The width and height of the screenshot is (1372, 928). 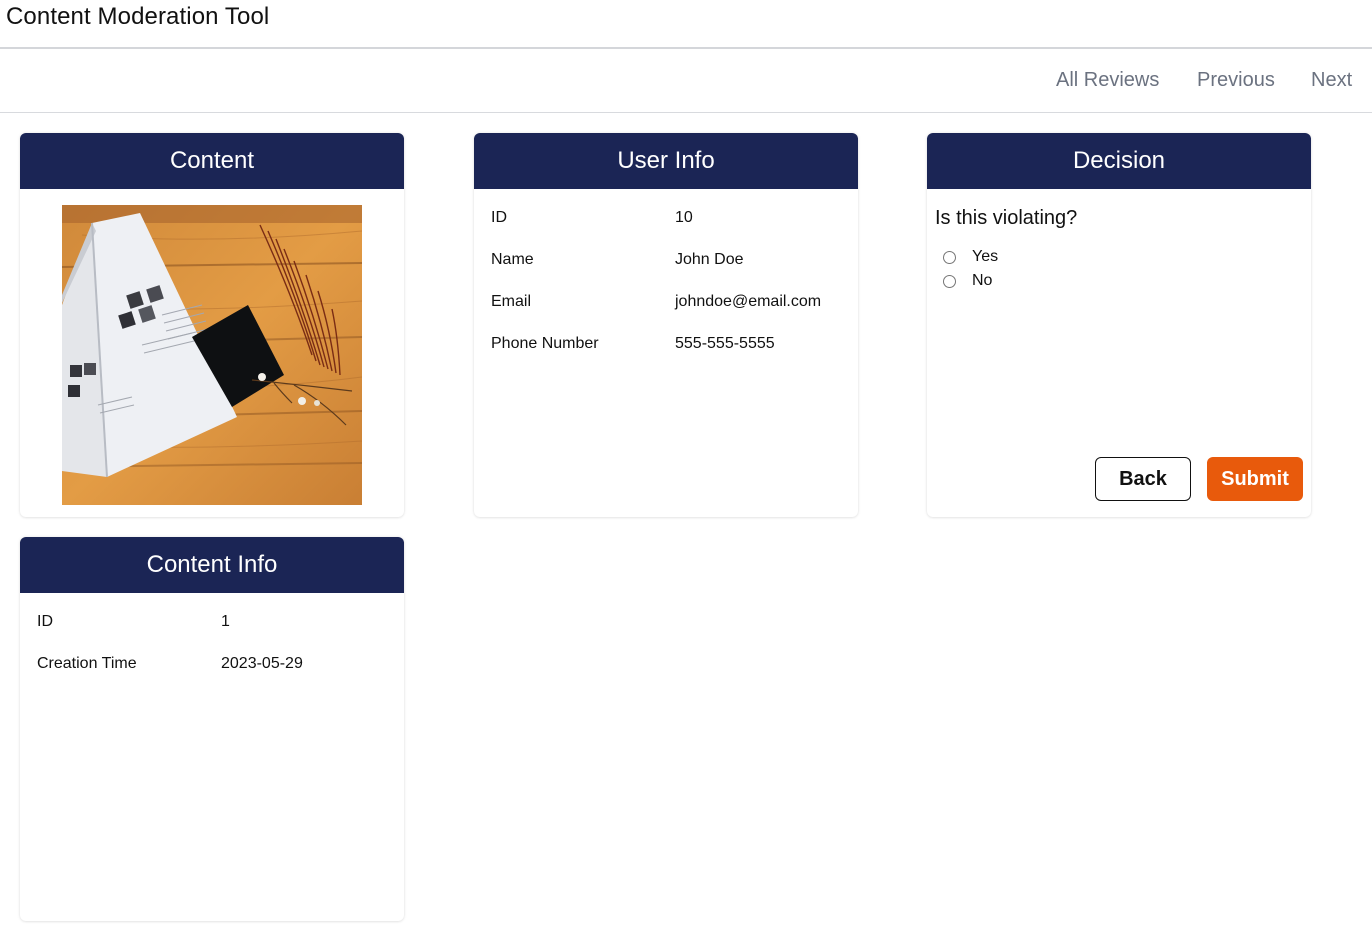 What do you see at coordinates (709, 259) in the screenshot?
I see `user-name-value: John Doe` at bounding box center [709, 259].